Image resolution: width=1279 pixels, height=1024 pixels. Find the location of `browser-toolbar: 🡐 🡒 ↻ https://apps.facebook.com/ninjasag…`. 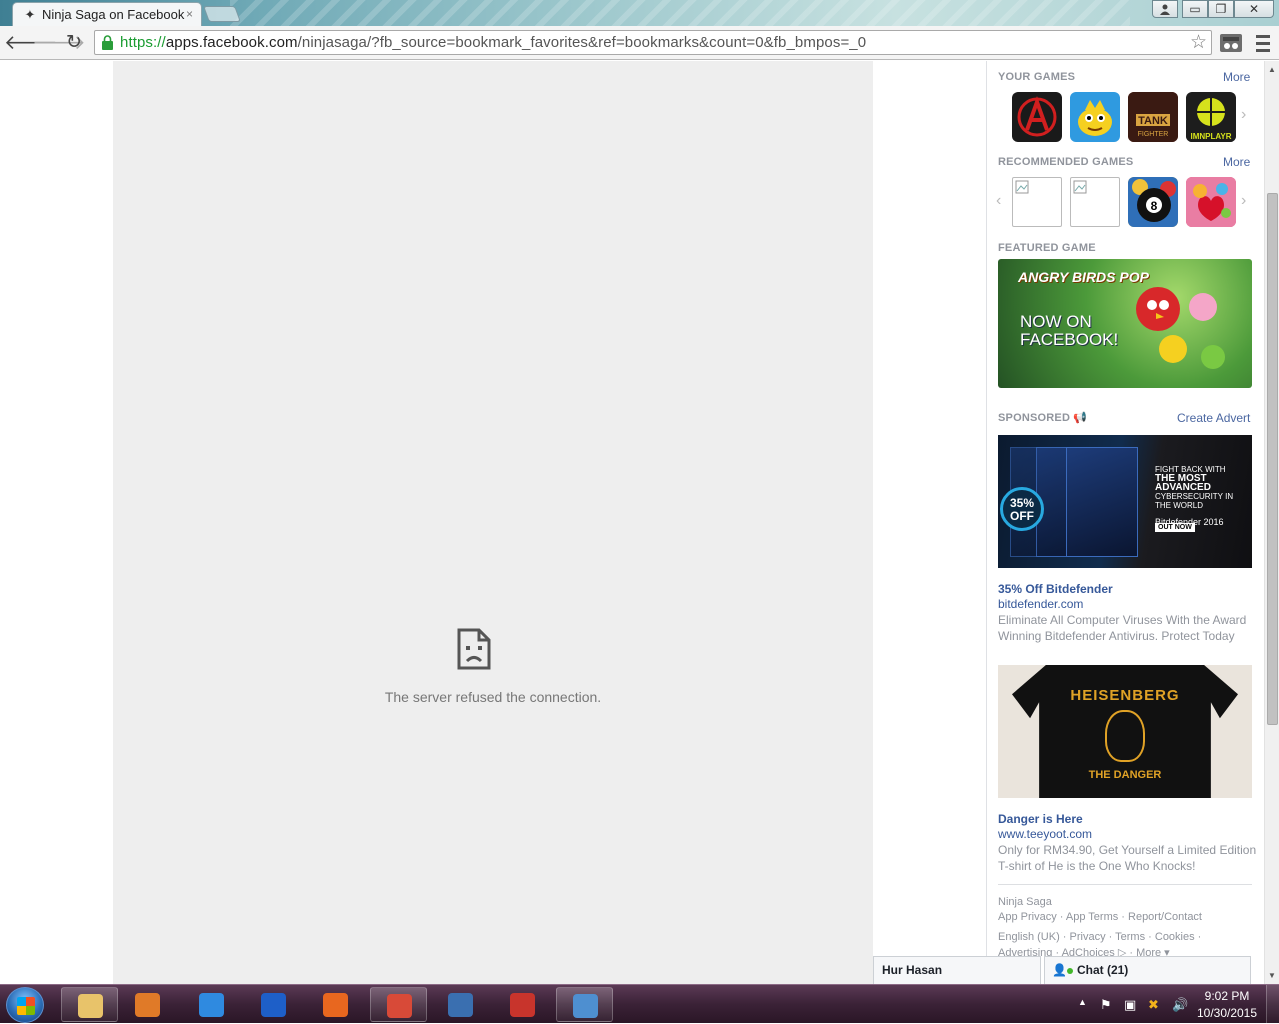

browser-toolbar: 🡐 🡒 ↻ https://apps.facebook.com/ninjasag… is located at coordinates (639, 43).